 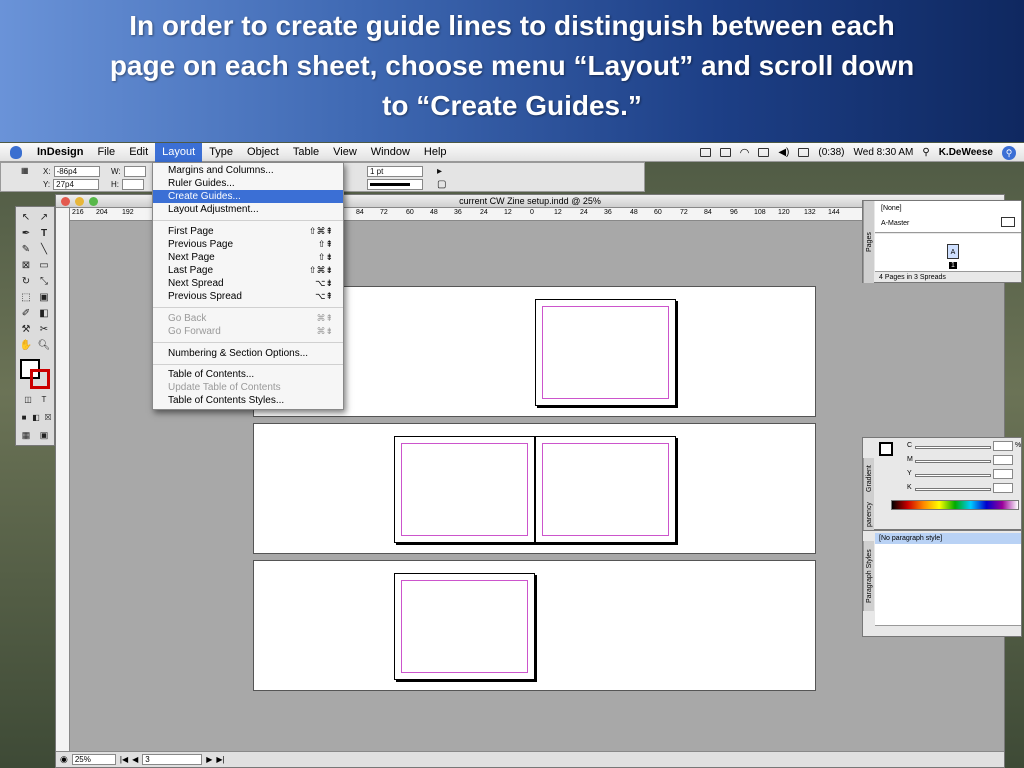 What do you see at coordinates (93, 201) in the screenshot?
I see `zoom-button` at bounding box center [93, 201].